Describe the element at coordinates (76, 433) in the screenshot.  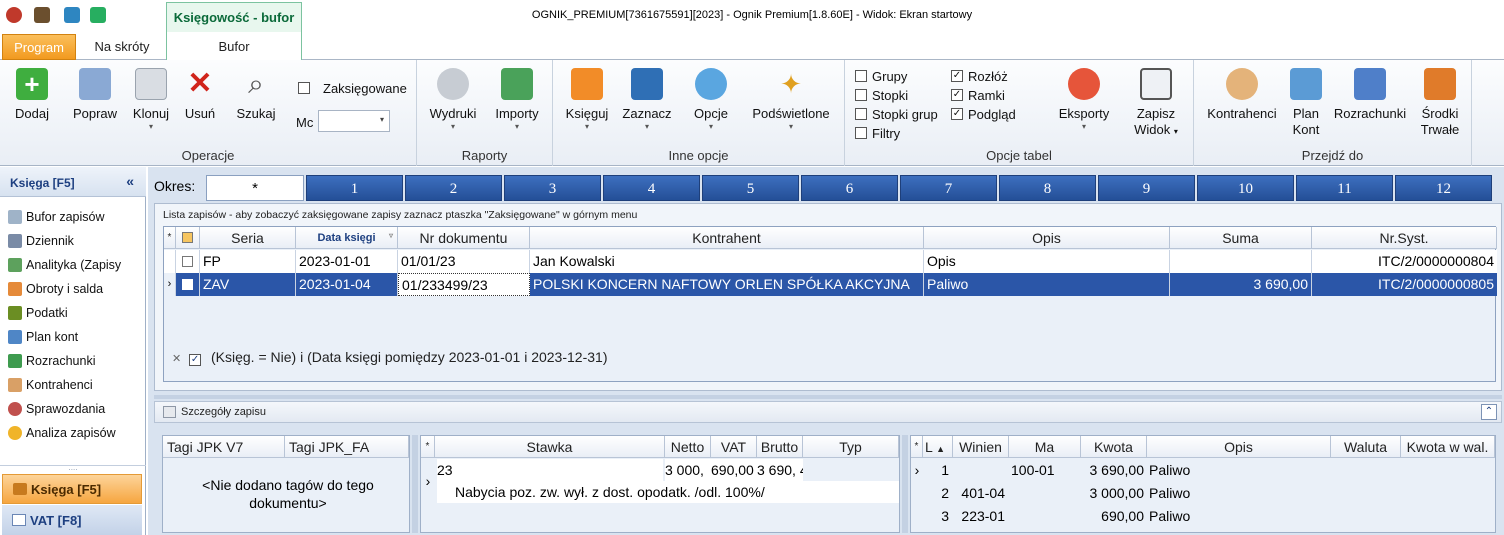
I see `sidebar-item-analiza-zapisow: Analiza zapisów` at that location.